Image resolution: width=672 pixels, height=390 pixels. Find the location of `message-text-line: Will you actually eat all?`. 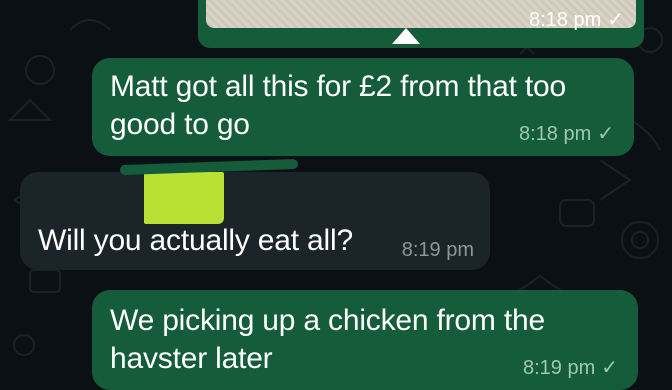

message-text-line: Will you actually eat all? is located at coordinates (195, 240).